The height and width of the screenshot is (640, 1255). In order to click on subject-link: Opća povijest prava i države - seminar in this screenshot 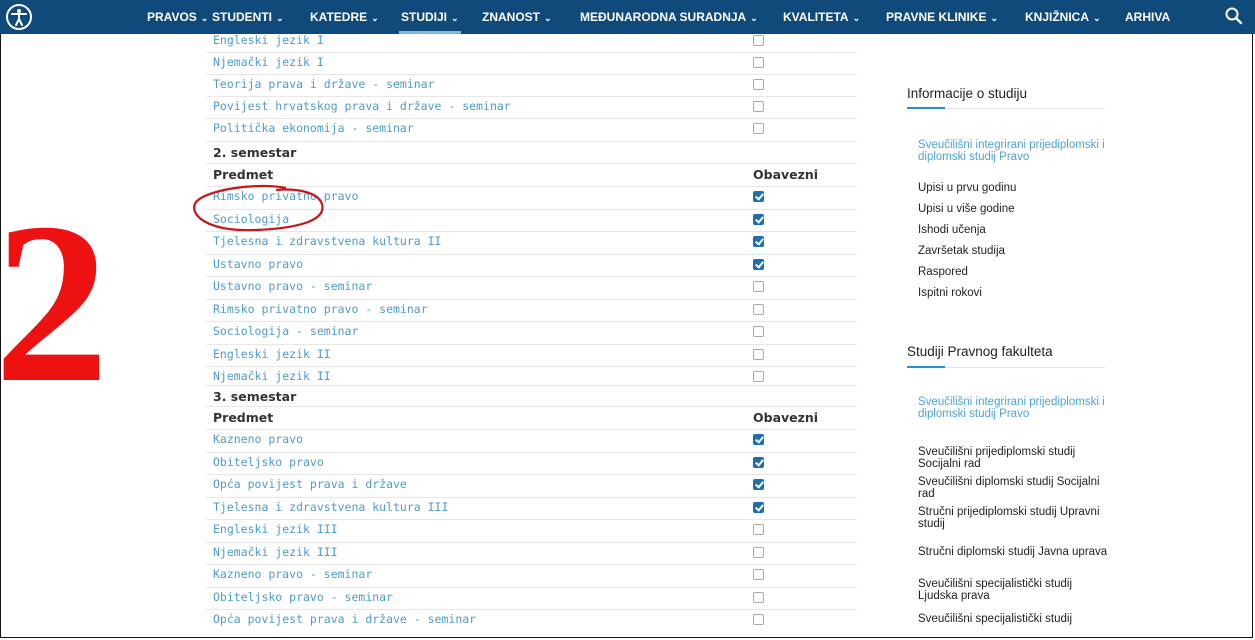, I will do `click(344, 619)`.